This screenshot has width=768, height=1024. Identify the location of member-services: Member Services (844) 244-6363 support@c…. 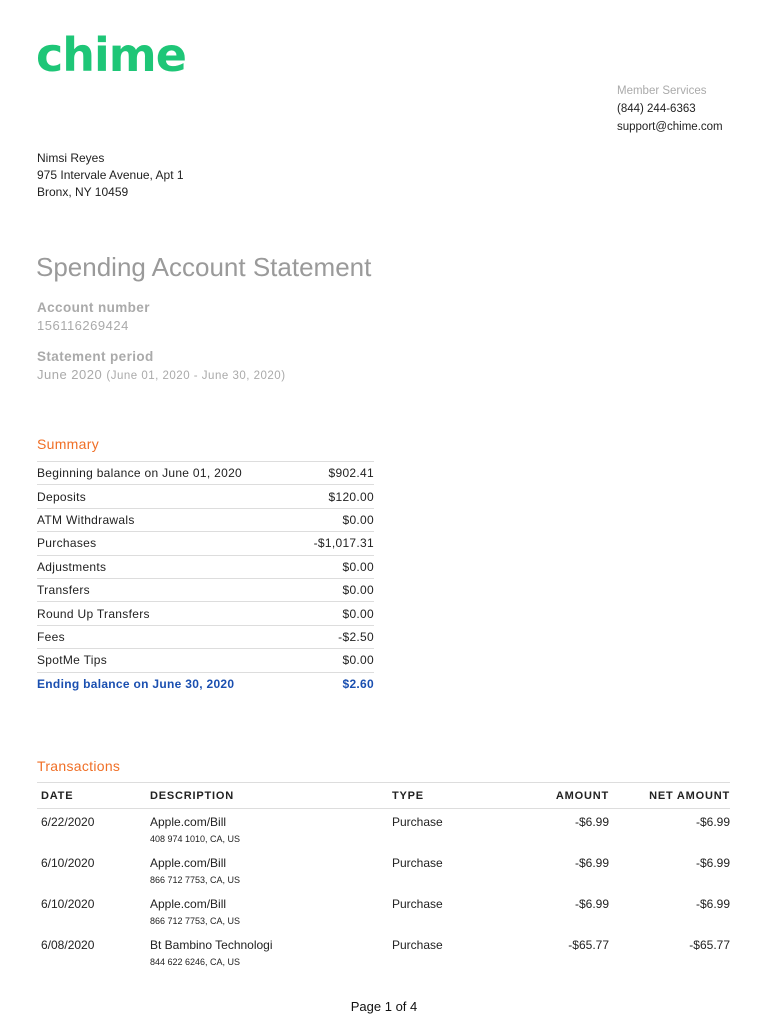
(670, 109).